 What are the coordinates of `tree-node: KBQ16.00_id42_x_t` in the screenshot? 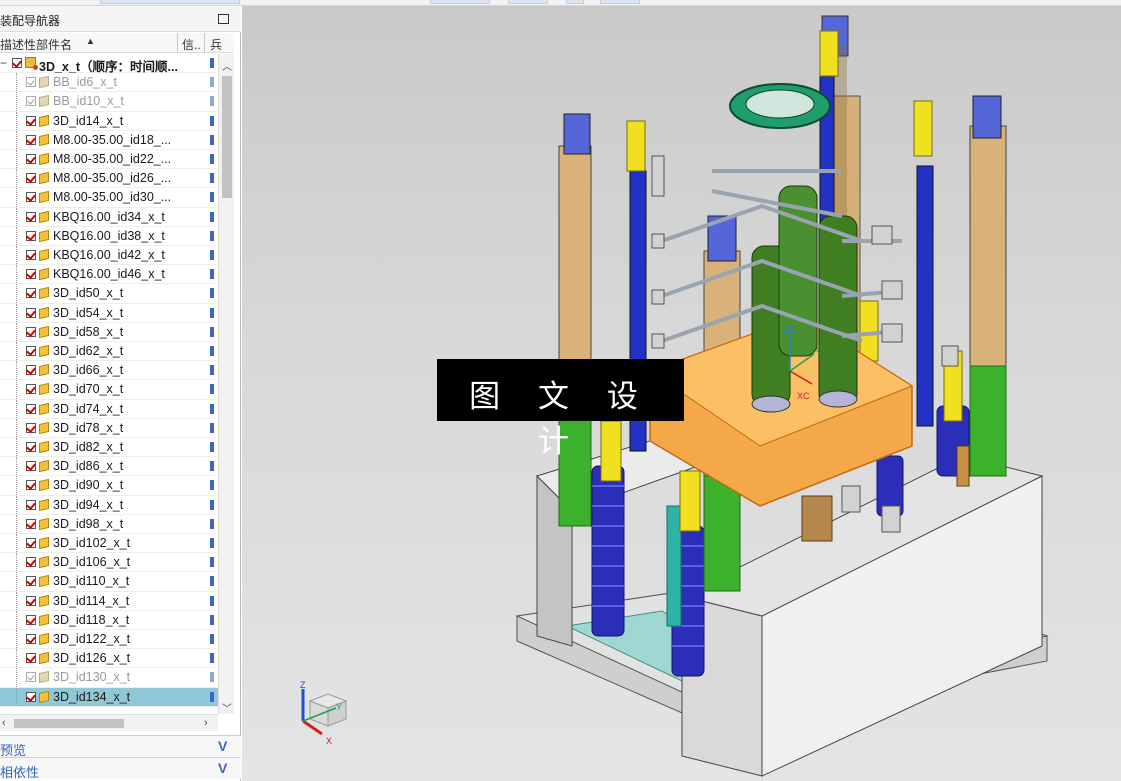 It's located at (109, 256).